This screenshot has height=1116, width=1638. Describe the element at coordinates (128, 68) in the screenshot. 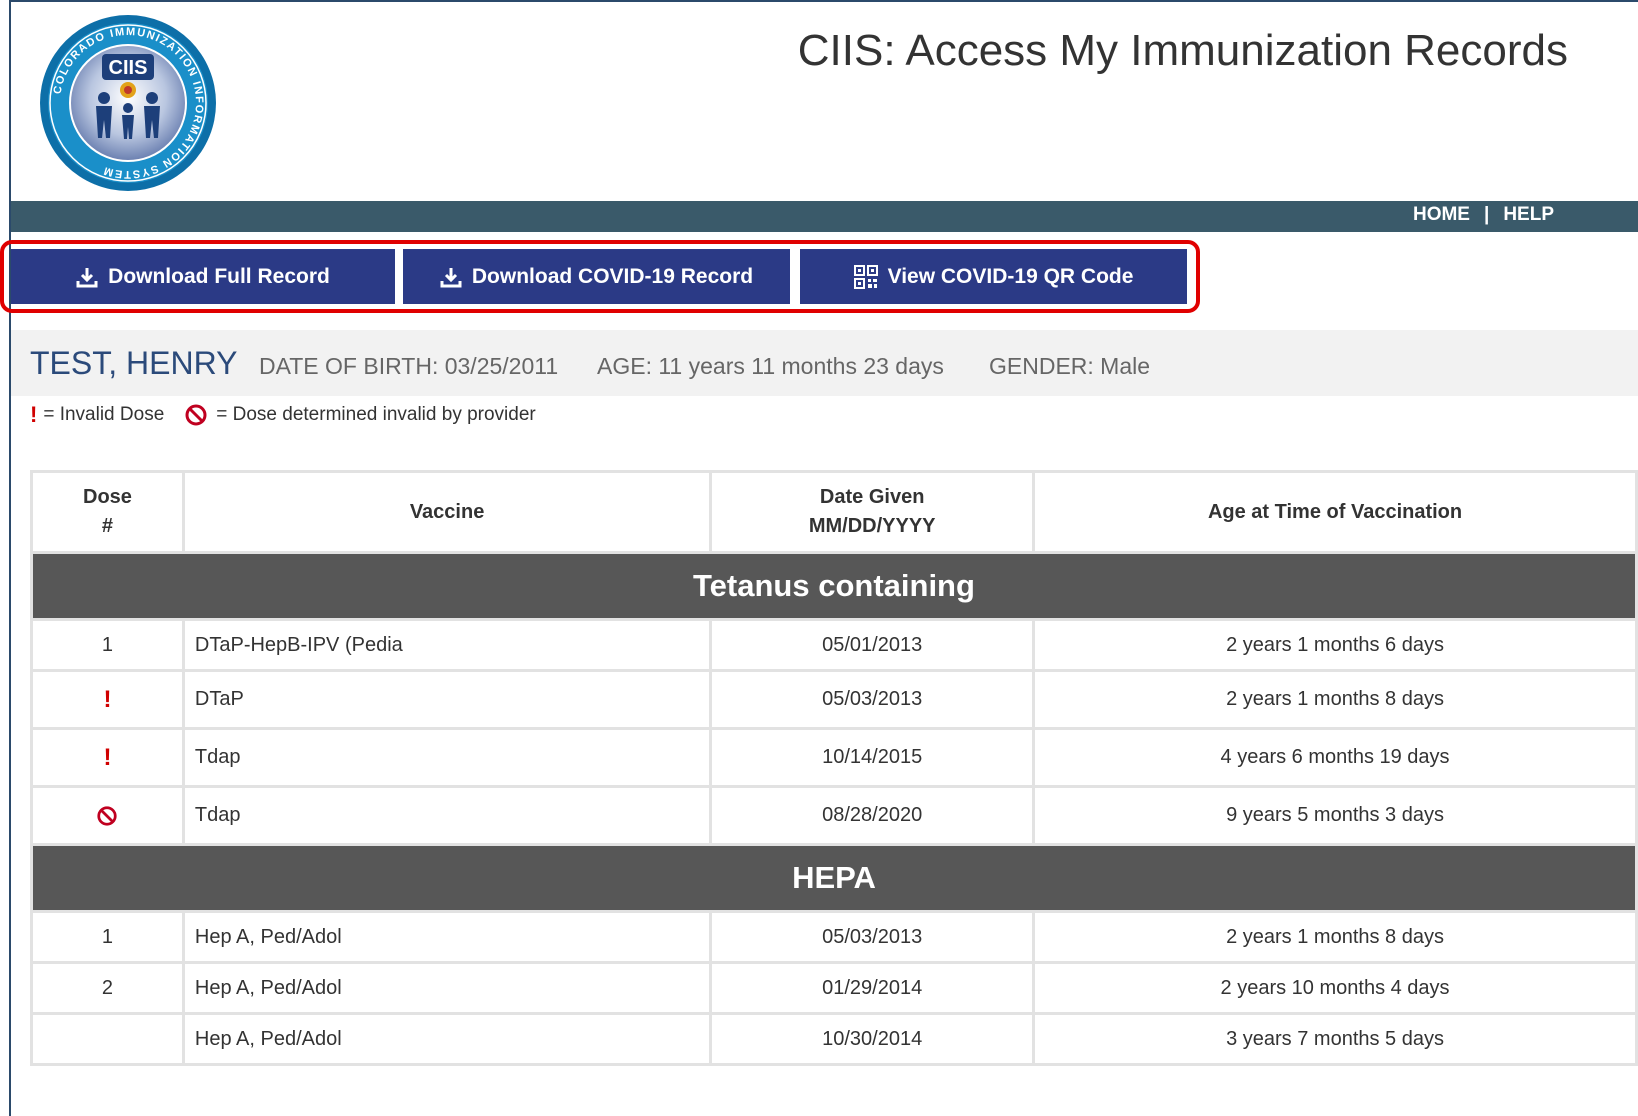

I see `logo-center-text: CIIS` at that location.